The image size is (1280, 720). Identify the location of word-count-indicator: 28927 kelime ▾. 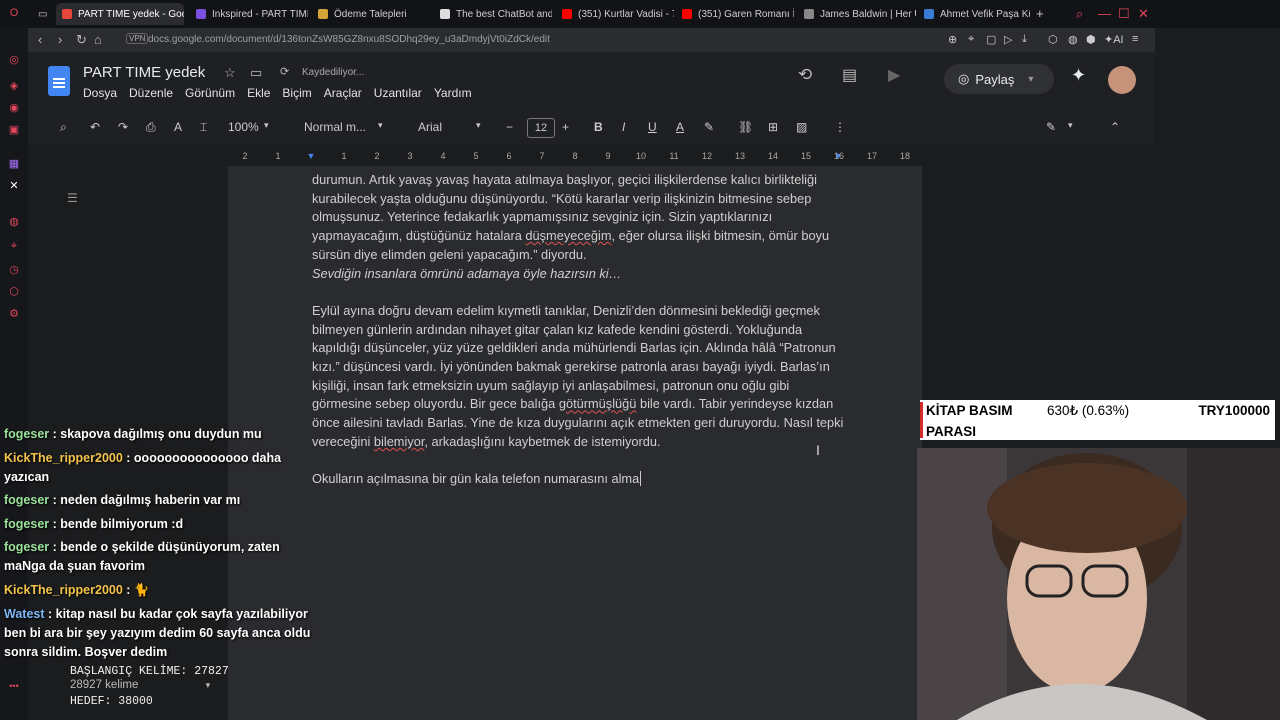
(140, 685).